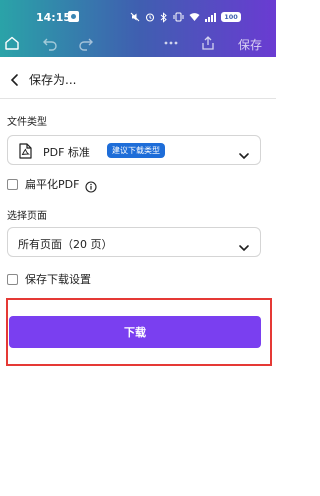 This screenshot has width=320, height=496. I want to click on pages-value: 所有页面（20 页）, so click(65, 244).